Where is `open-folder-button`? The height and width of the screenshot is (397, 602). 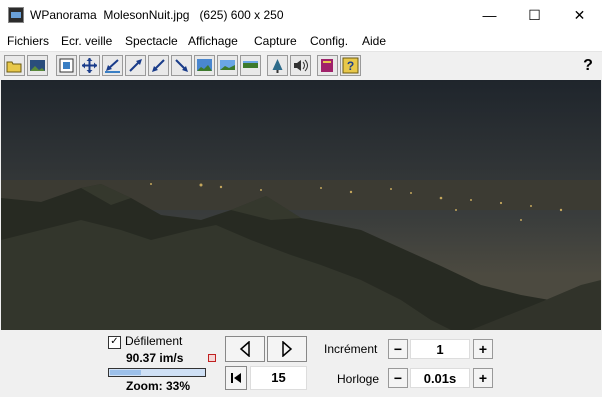 open-folder-button is located at coordinates (14, 65).